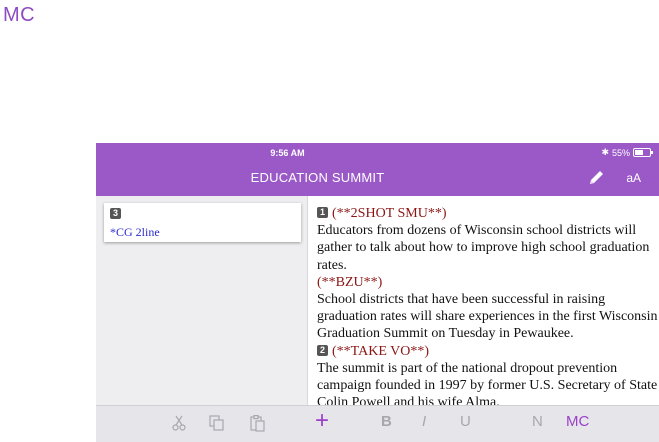  What do you see at coordinates (258, 423) in the screenshot?
I see `paste-icon` at bounding box center [258, 423].